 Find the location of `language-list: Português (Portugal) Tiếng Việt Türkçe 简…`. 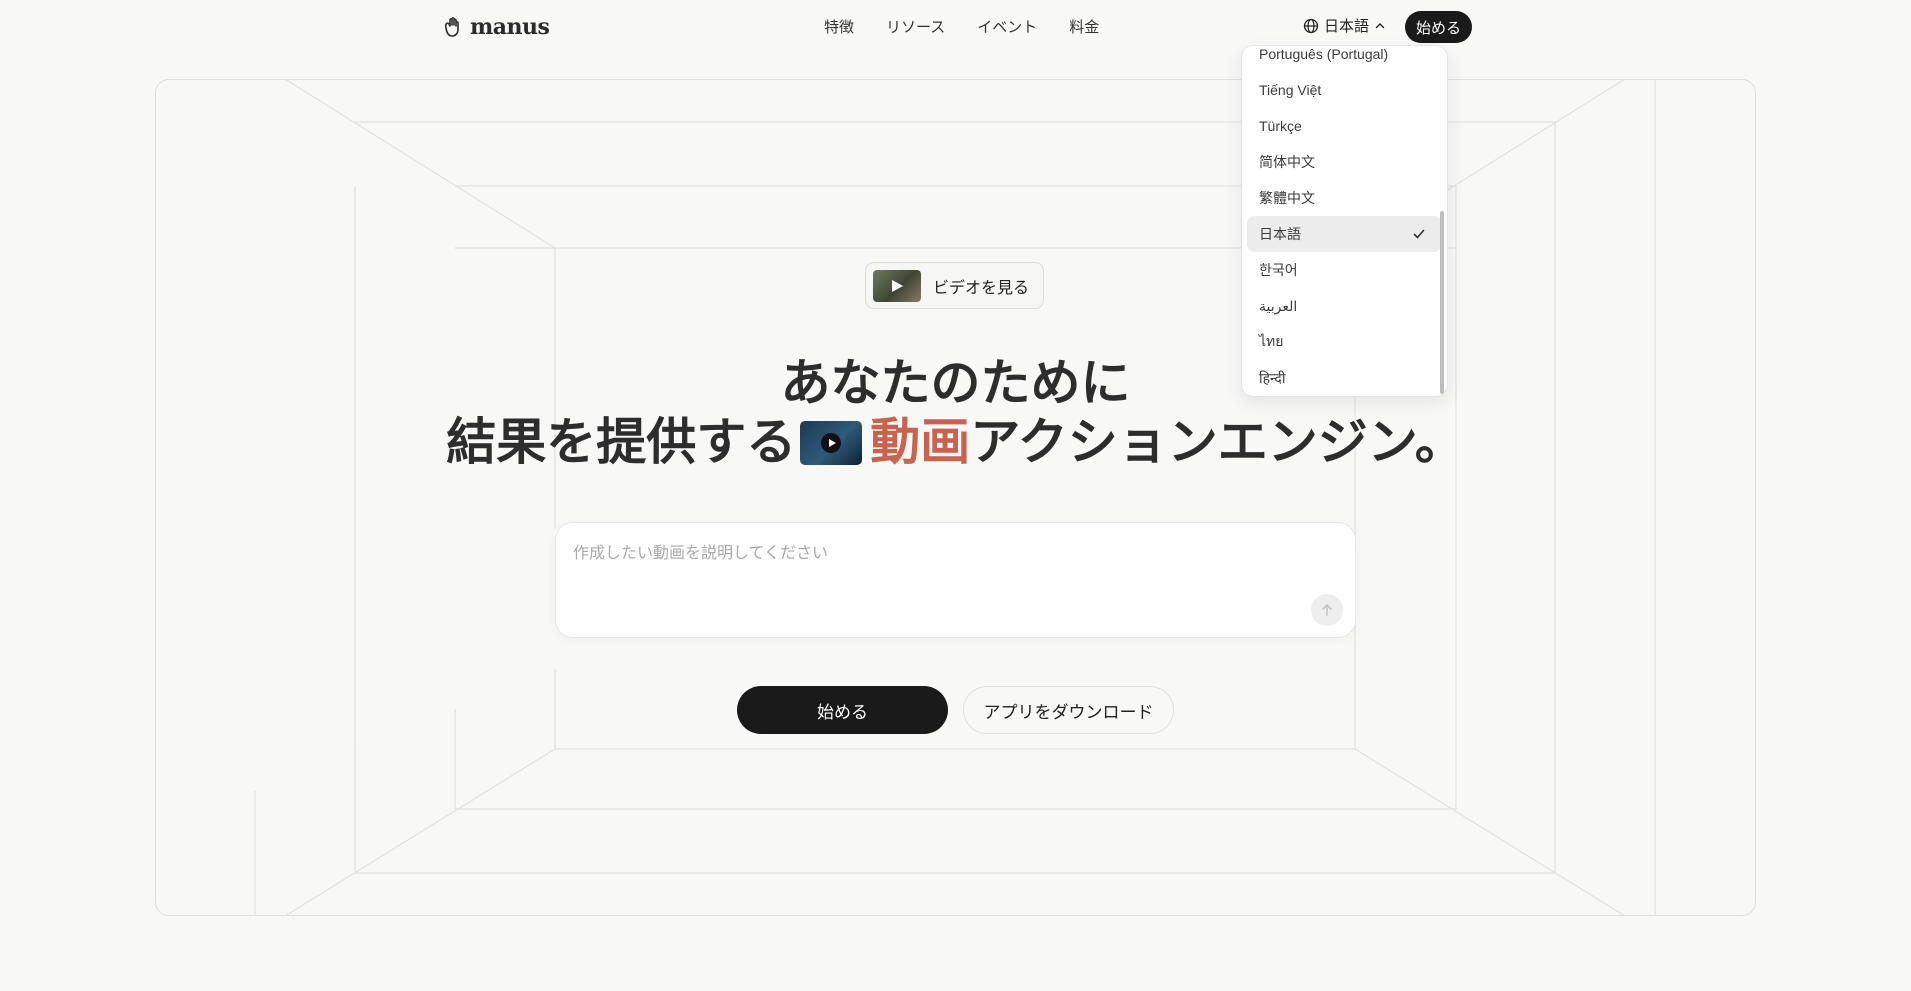

language-list: Português (Portugal) Tiếng Việt Türkçe 简… is located at coordinates (1344, 221).